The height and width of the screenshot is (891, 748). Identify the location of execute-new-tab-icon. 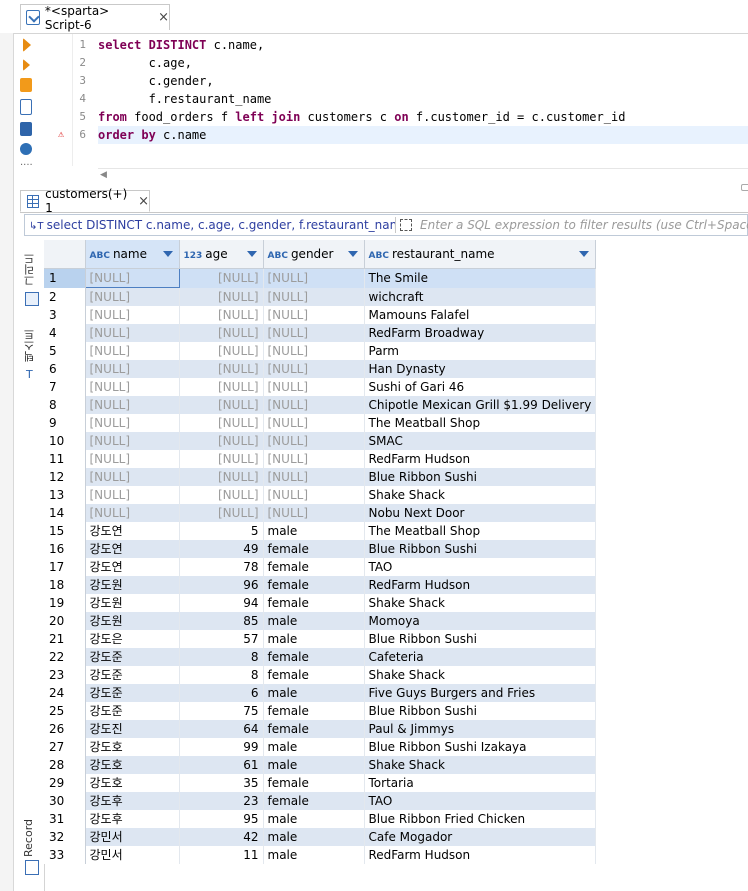
(26, 85).